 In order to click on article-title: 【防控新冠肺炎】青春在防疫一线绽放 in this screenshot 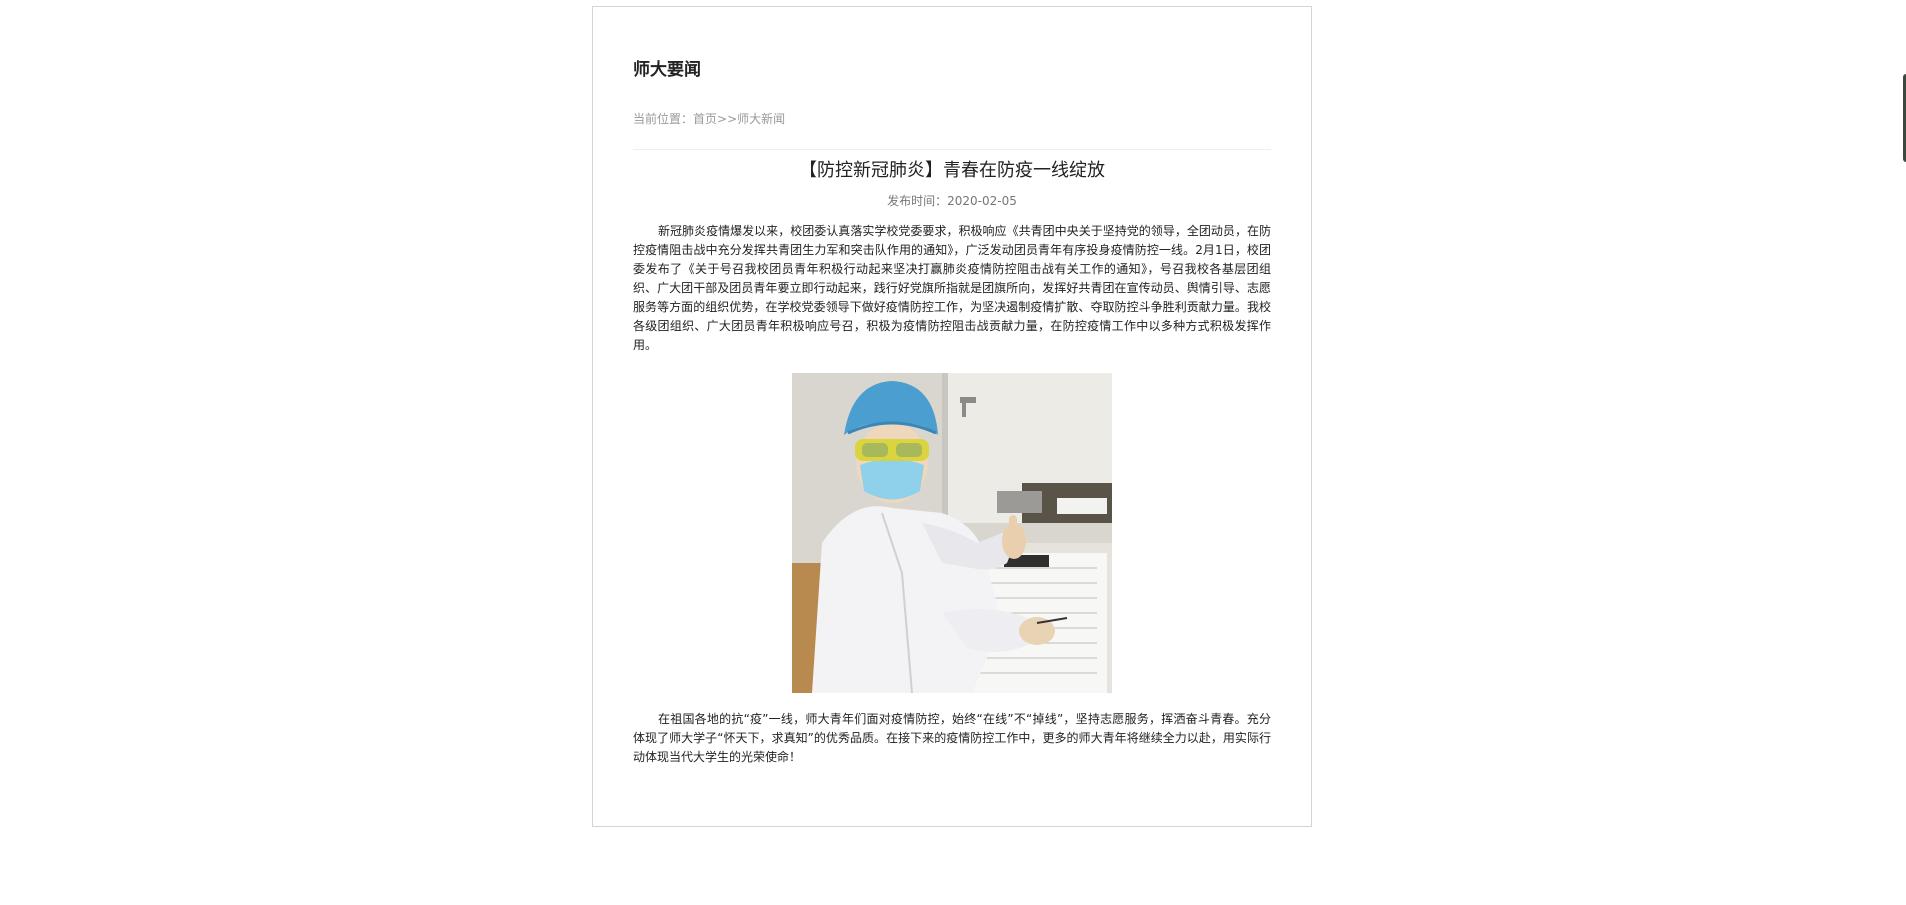, I will do `click(952, 170)`.